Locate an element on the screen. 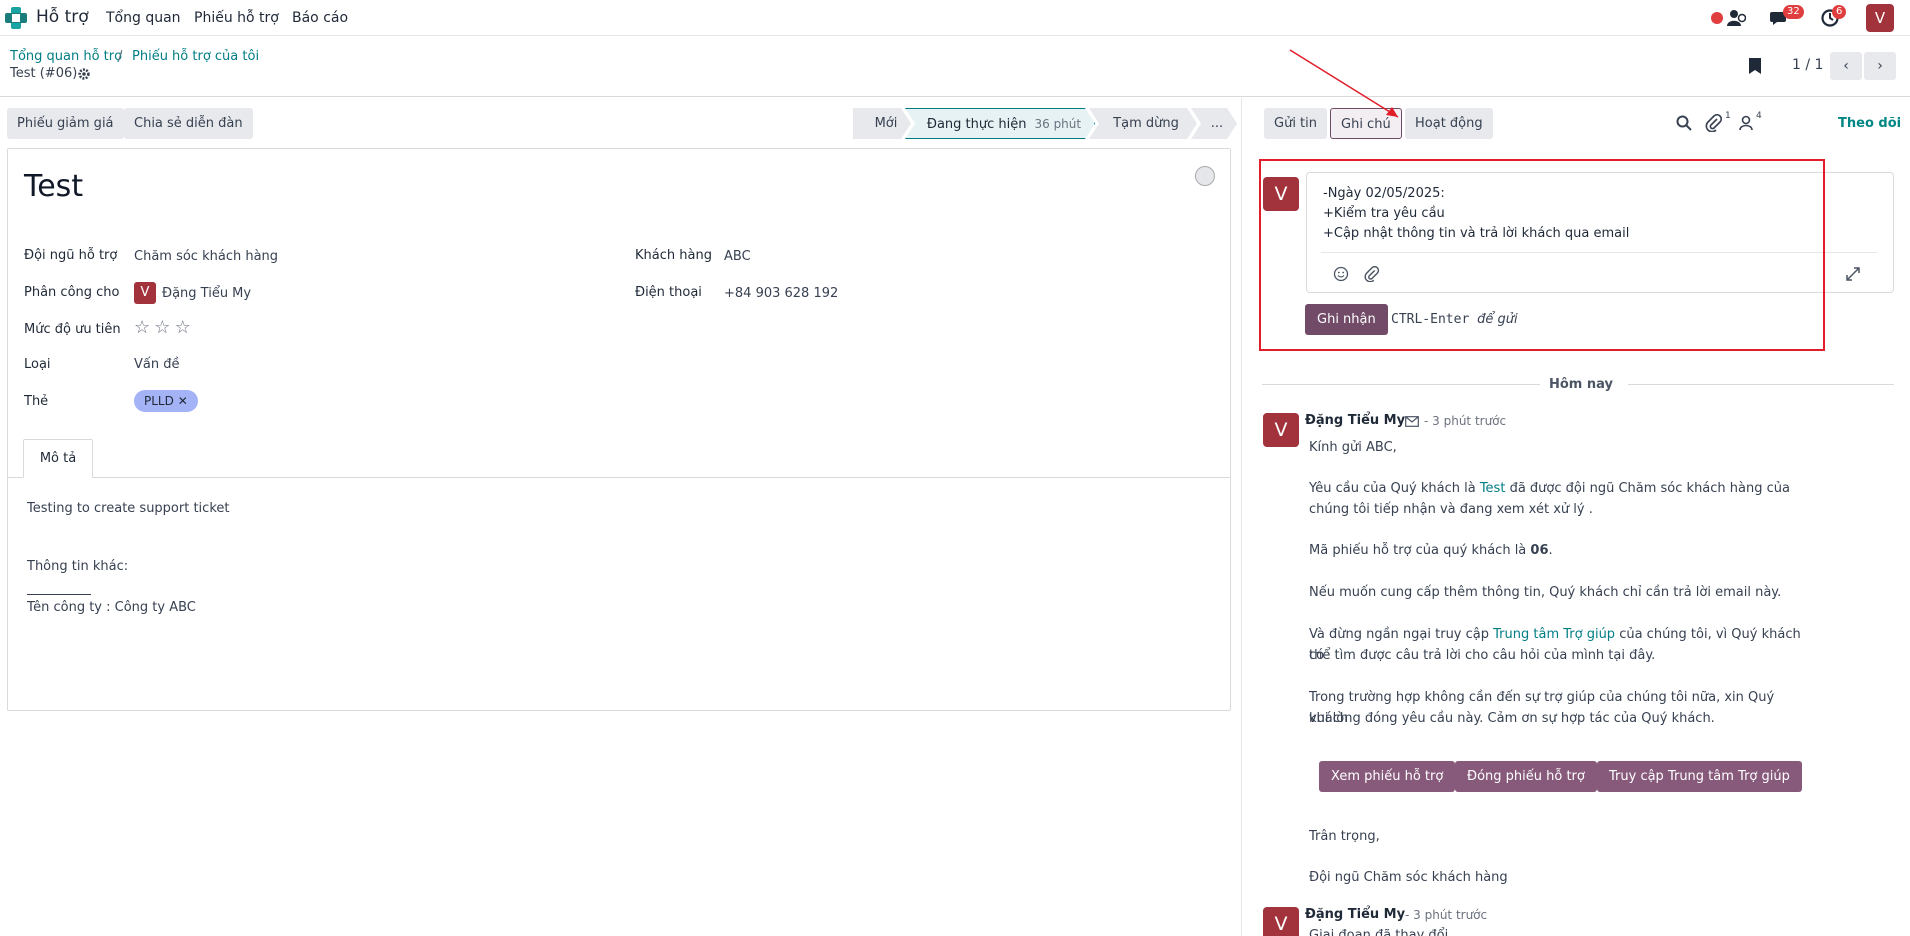 This screenshot has height=936, width=1910. description-divider is located at coordinates (59, 594).